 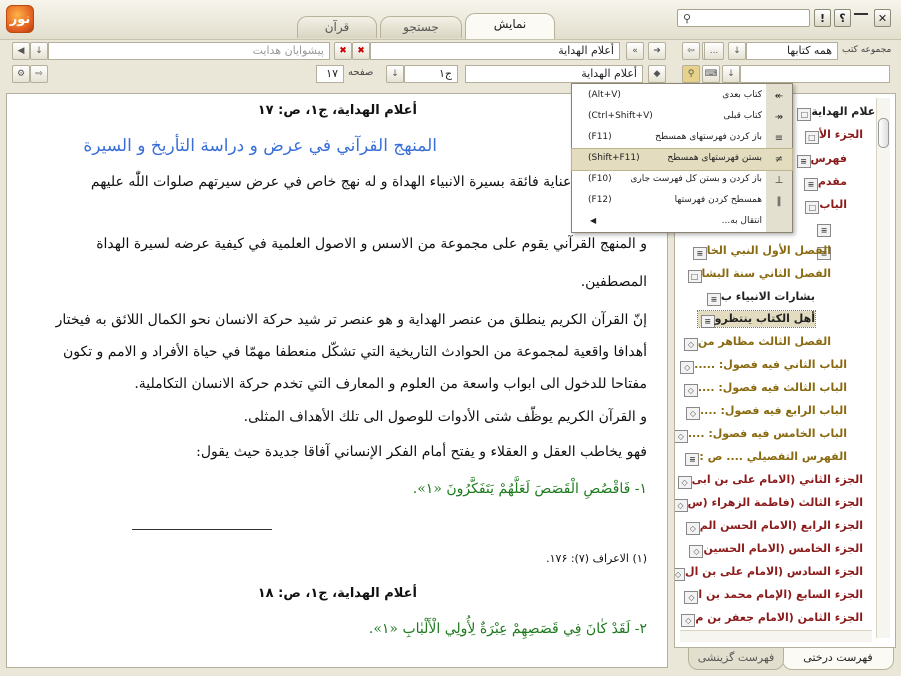 I want to click on clear-book-icon: ✖, so click(x=361, y=51).